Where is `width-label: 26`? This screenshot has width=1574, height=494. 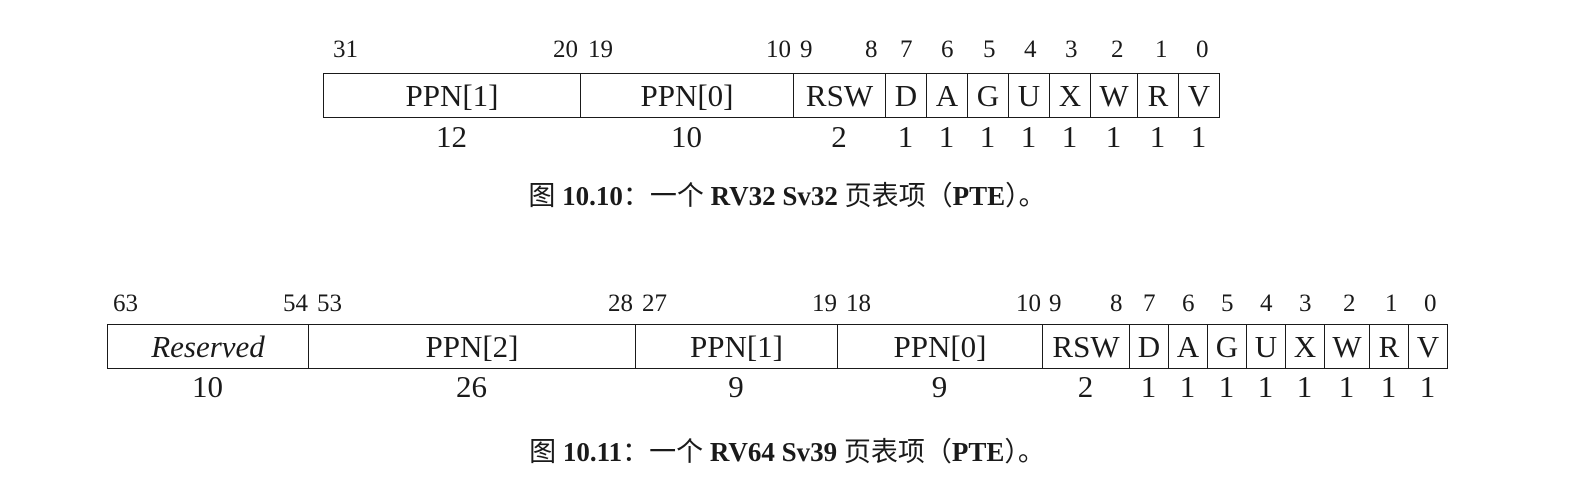
width-label: 26 is located at coordinates (471, 386).